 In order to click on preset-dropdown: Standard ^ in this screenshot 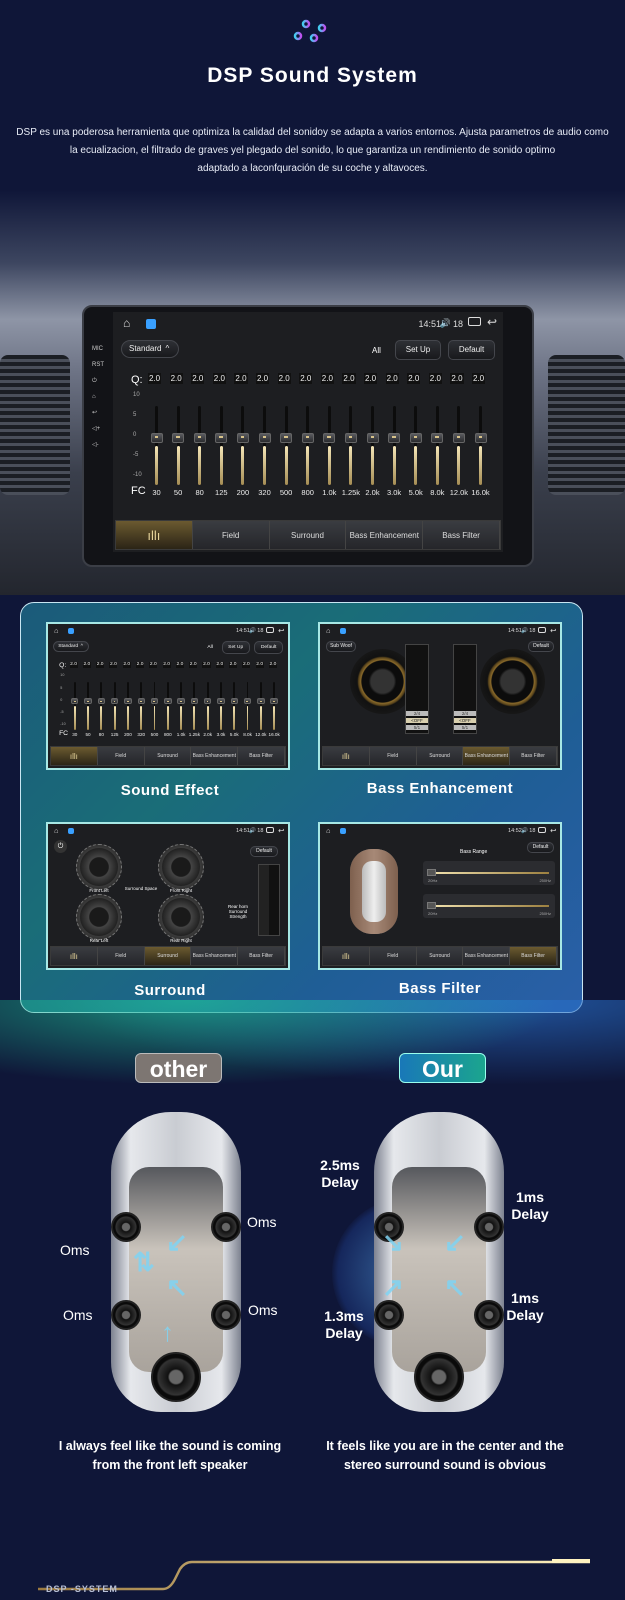, I will do `click(150, 349)`.